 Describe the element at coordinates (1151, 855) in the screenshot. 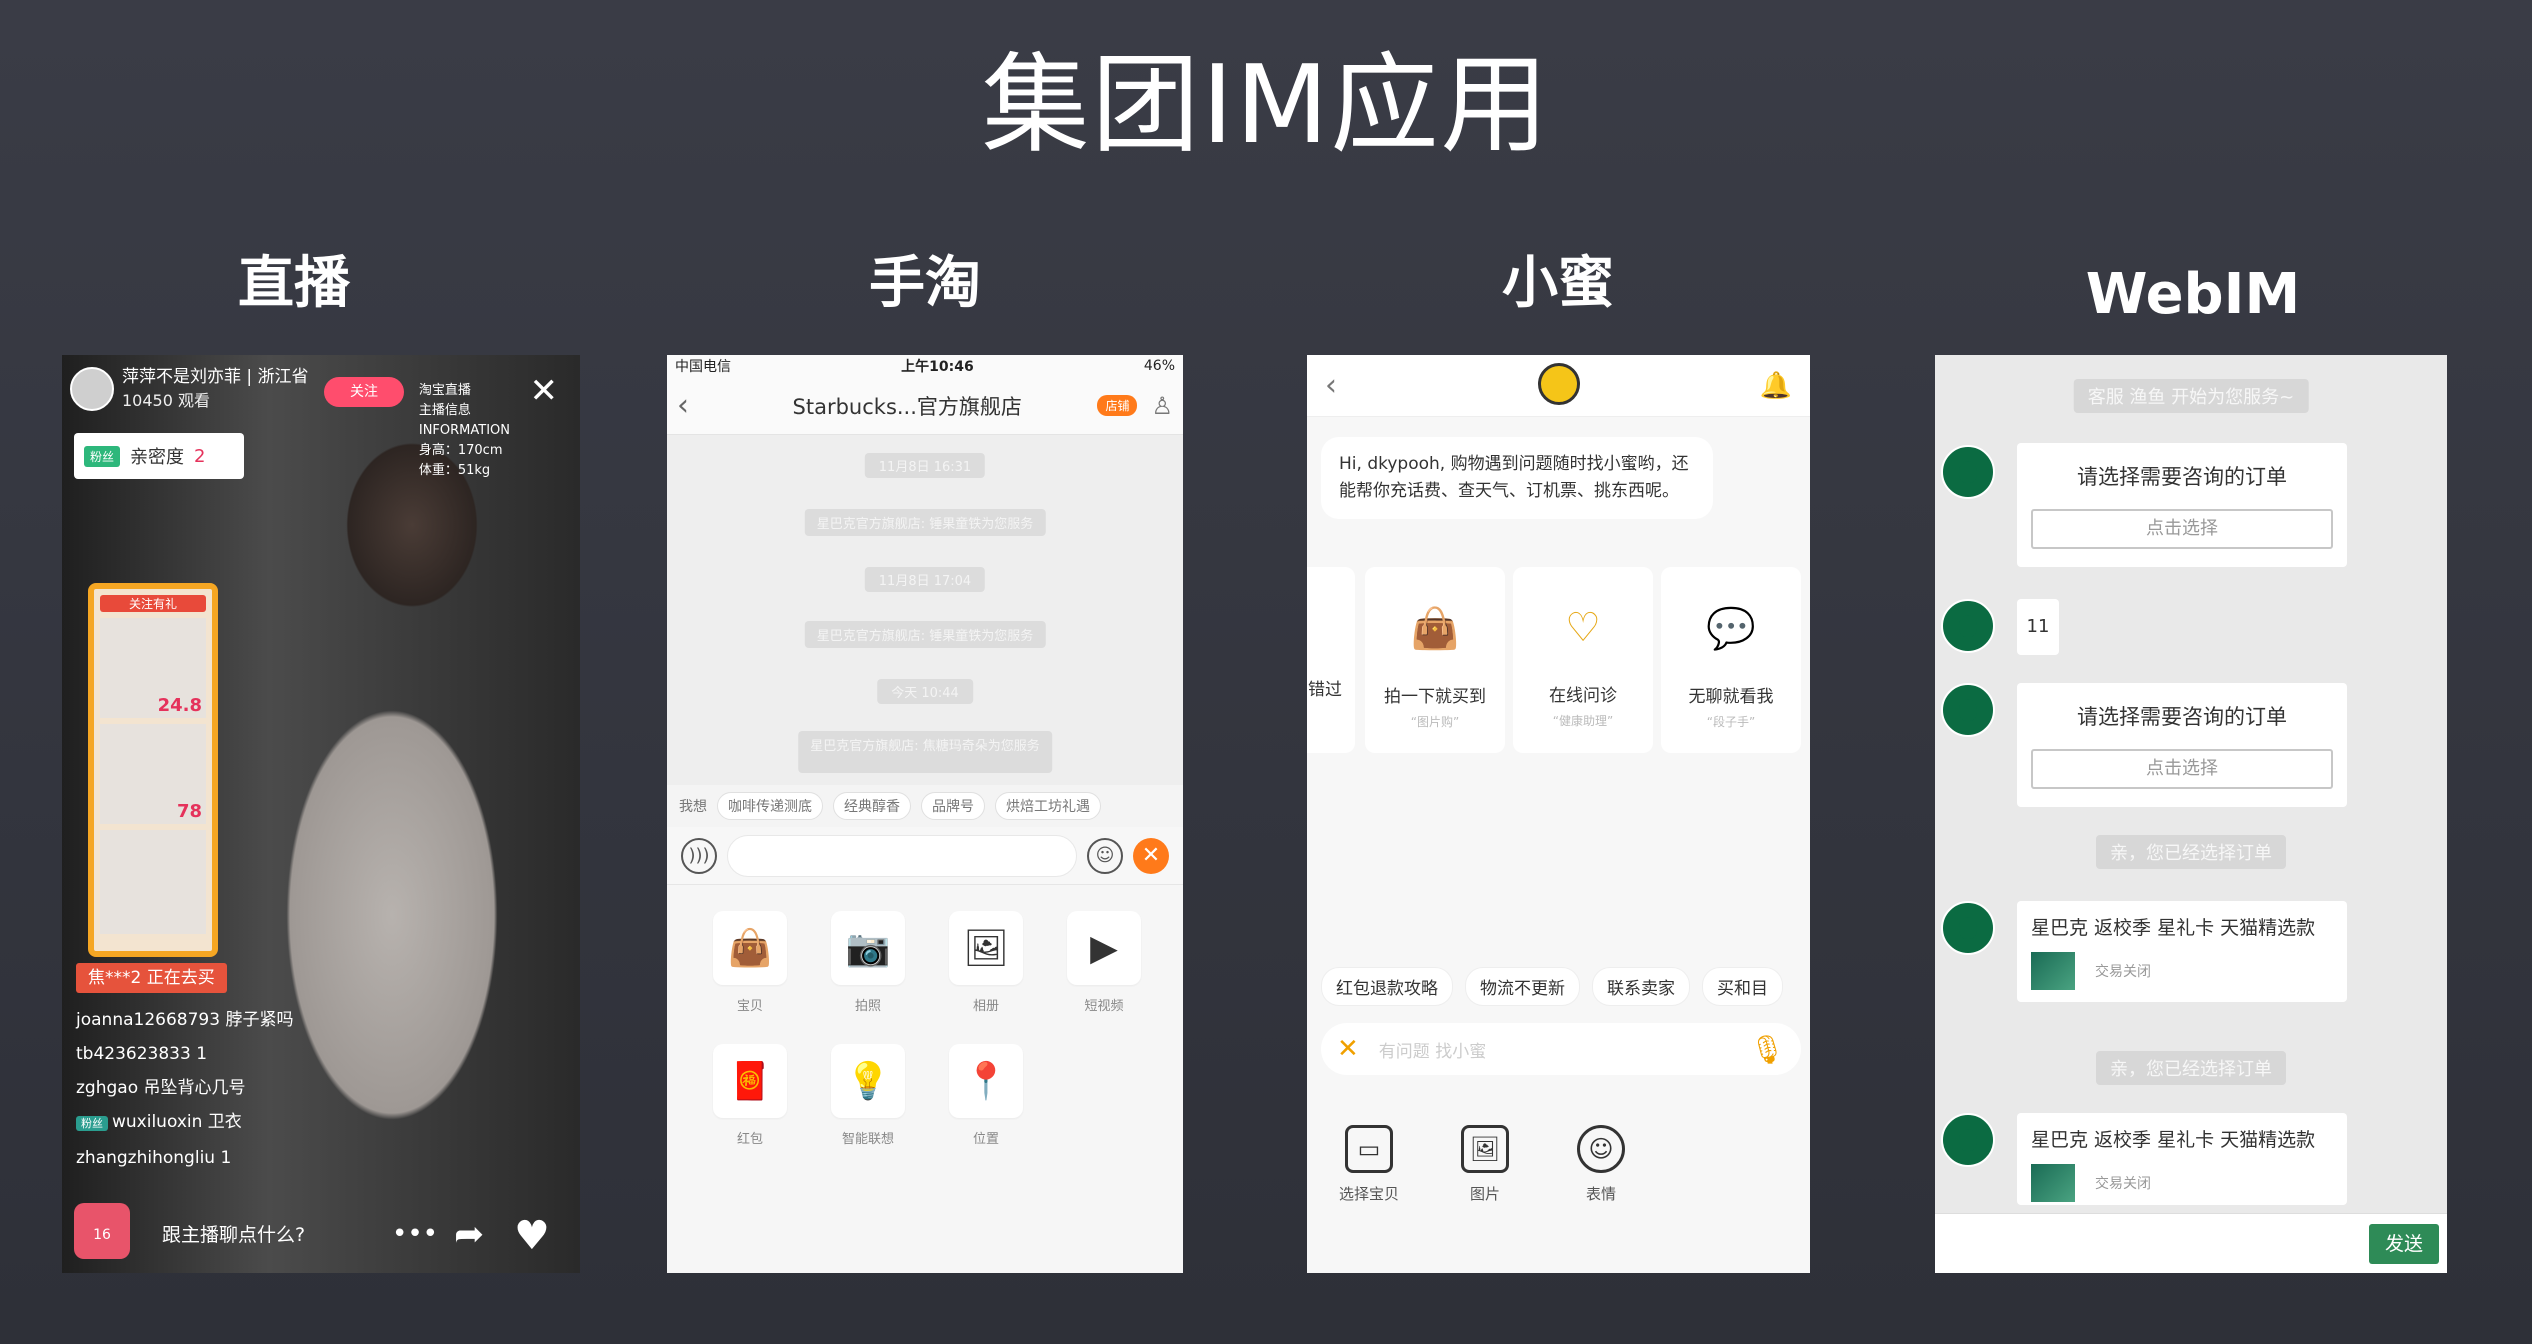

I see `close-panel-icon: ✕` at that location.